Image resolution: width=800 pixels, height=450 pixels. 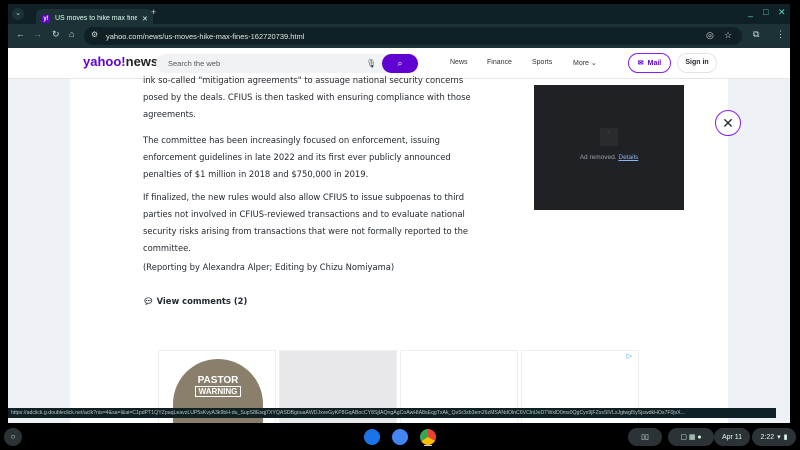 I want to click on date-pill: Apr 11, so click(x=732, y=437).